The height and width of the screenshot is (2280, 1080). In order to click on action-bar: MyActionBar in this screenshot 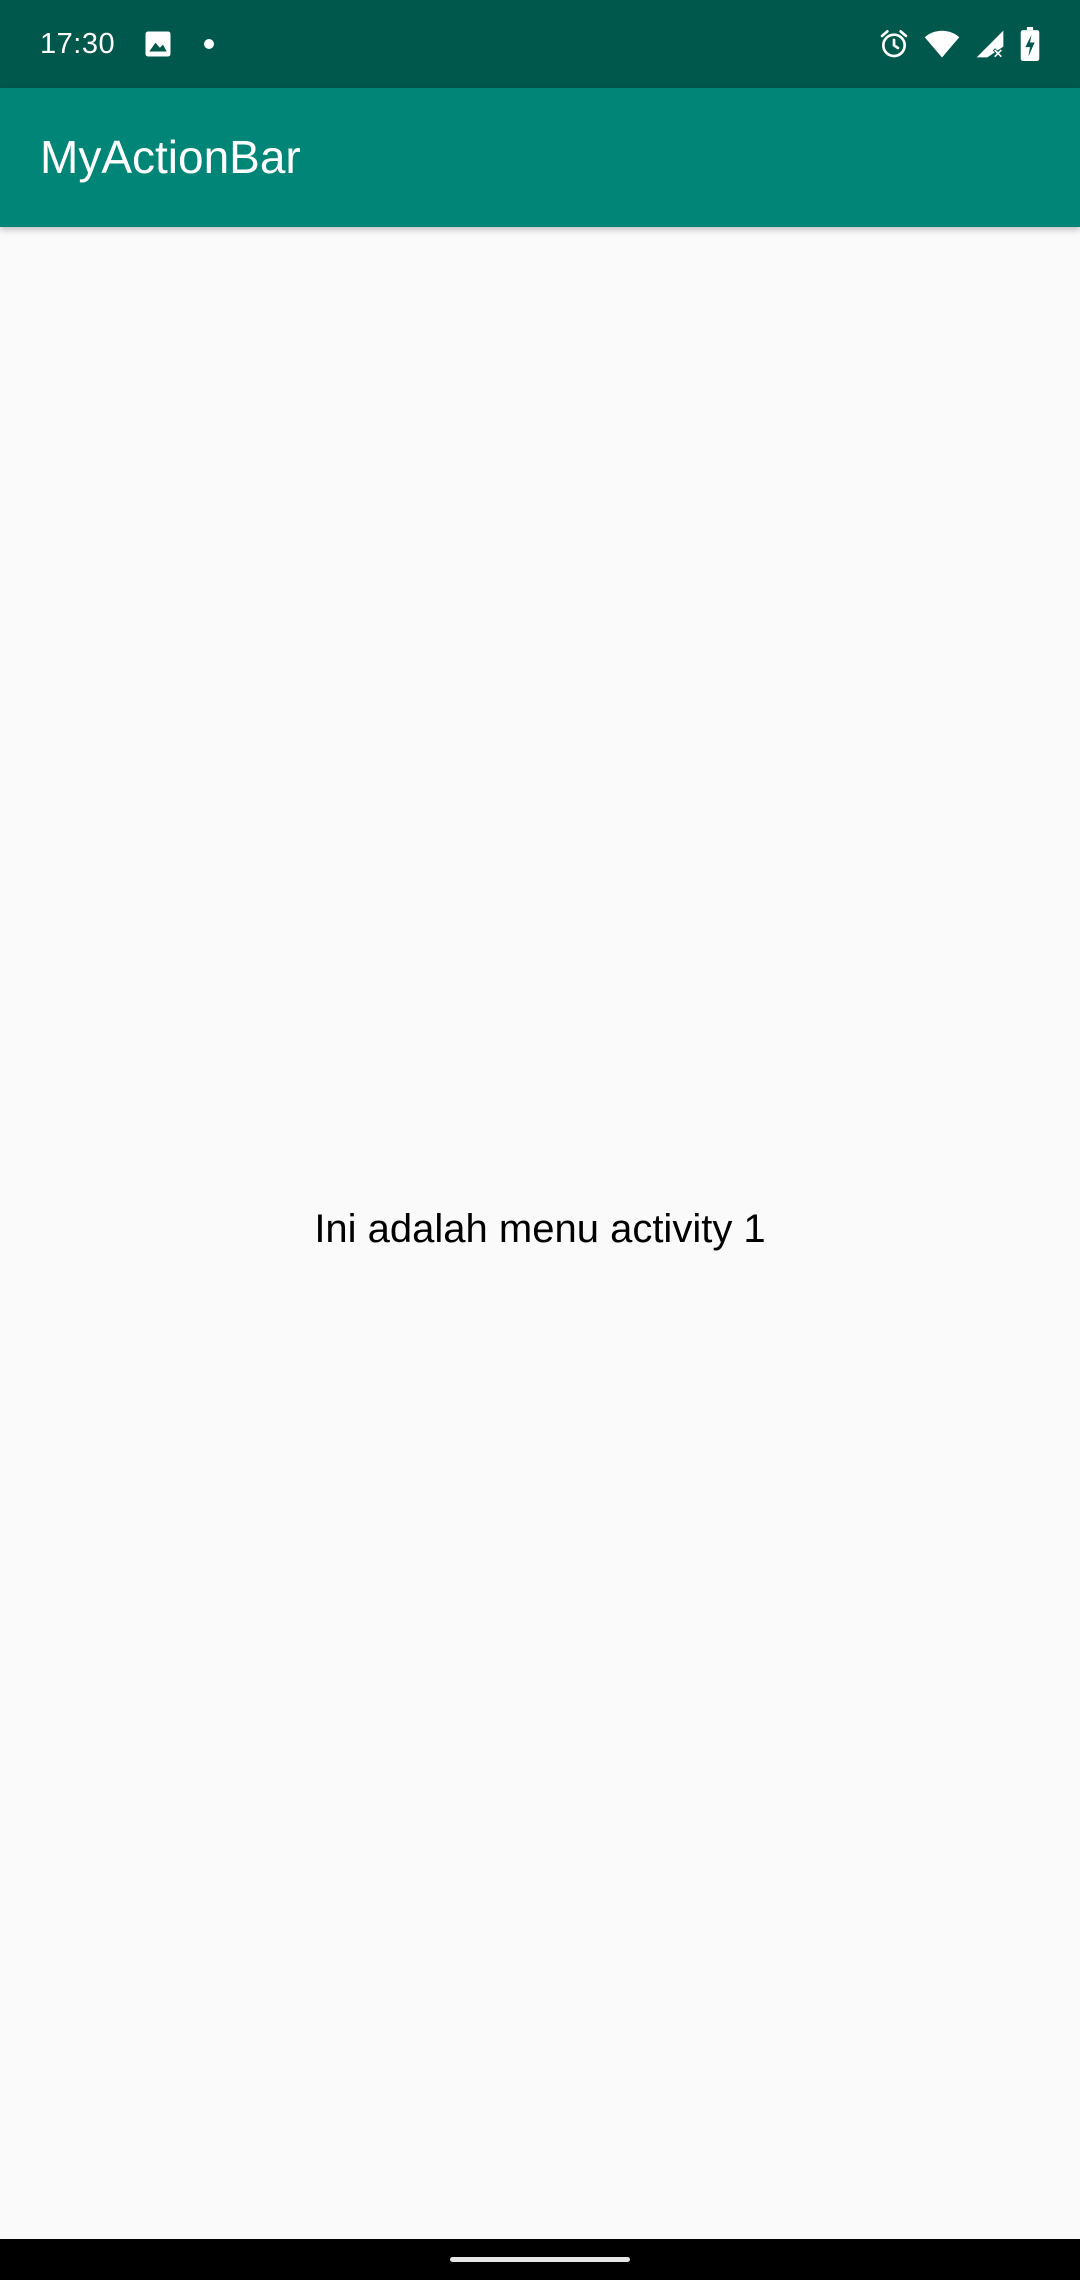, I will do `click(540, 157)`.